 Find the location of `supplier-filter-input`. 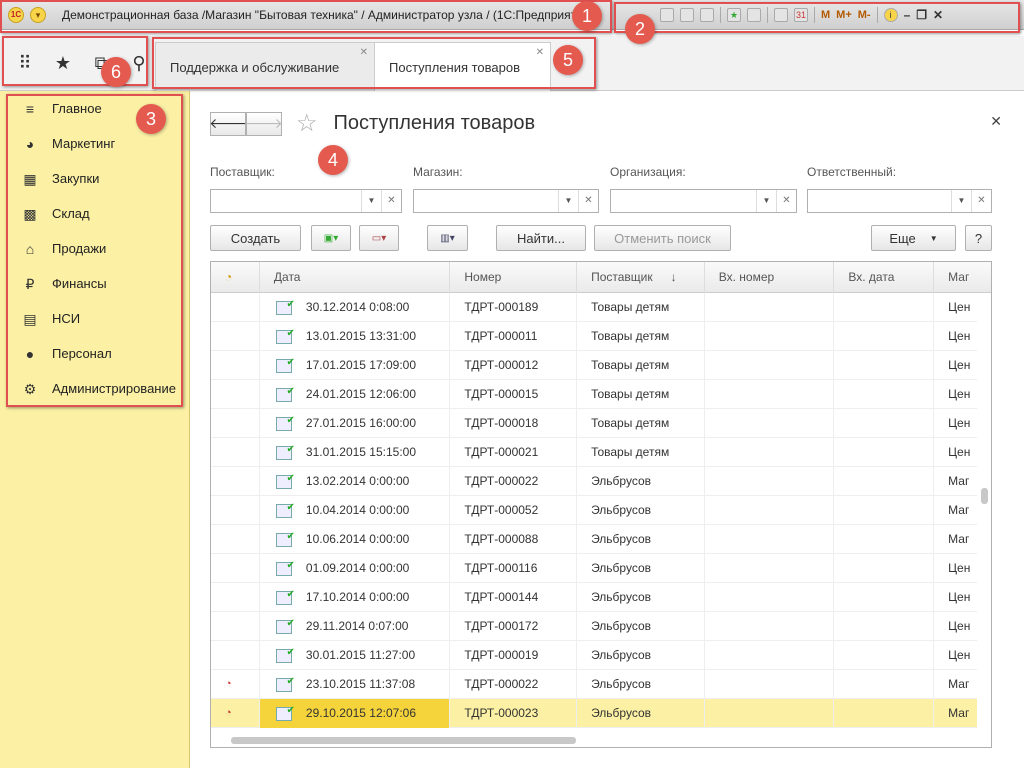

supplier-filter-input is located at coordinates (286, 201).